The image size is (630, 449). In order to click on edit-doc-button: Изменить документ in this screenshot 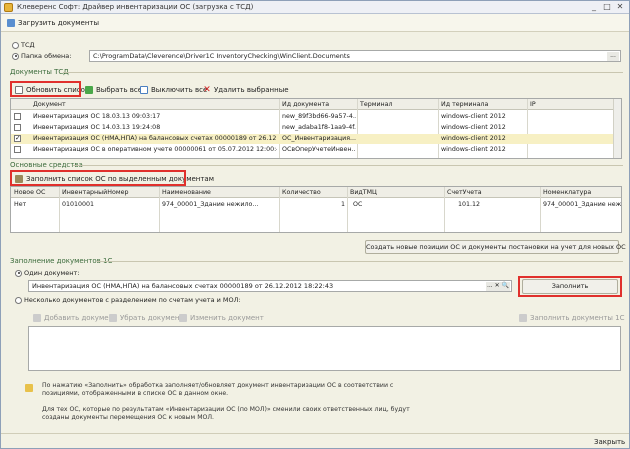, I will do `click(221, 318)`.